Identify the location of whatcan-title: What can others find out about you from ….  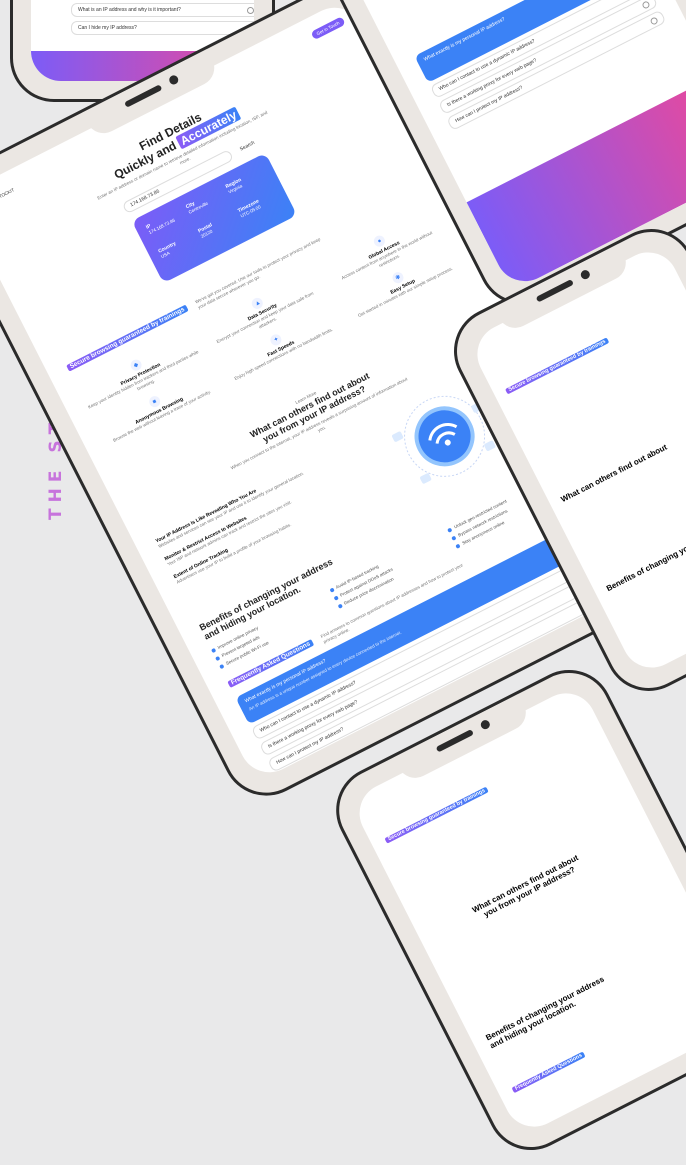
(527, 888).